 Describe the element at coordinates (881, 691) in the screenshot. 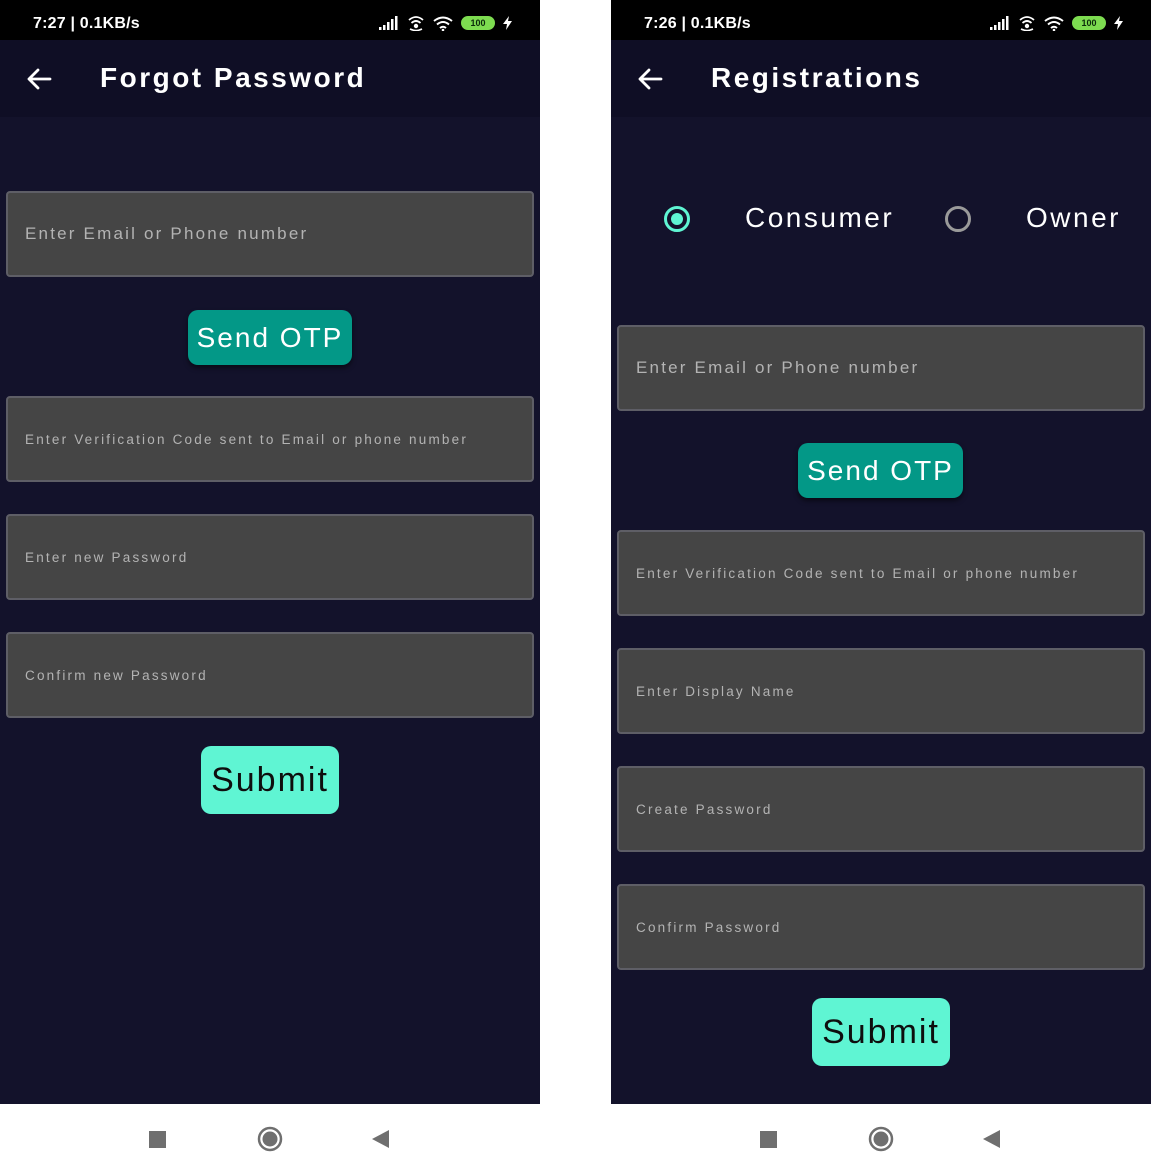

I see `display-name-field: Enter Display Name` at that location.